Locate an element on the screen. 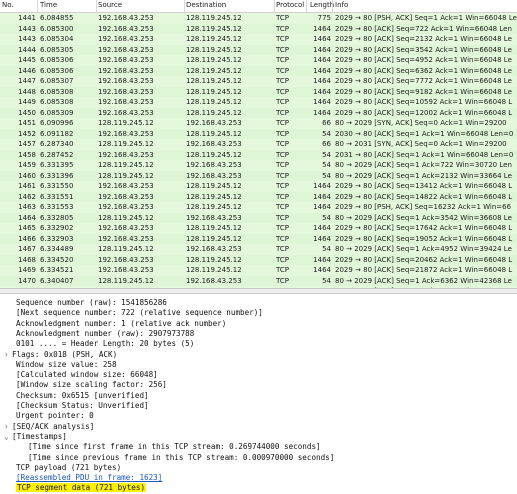  col-header-info: Info is located at coordinates (341, 5).